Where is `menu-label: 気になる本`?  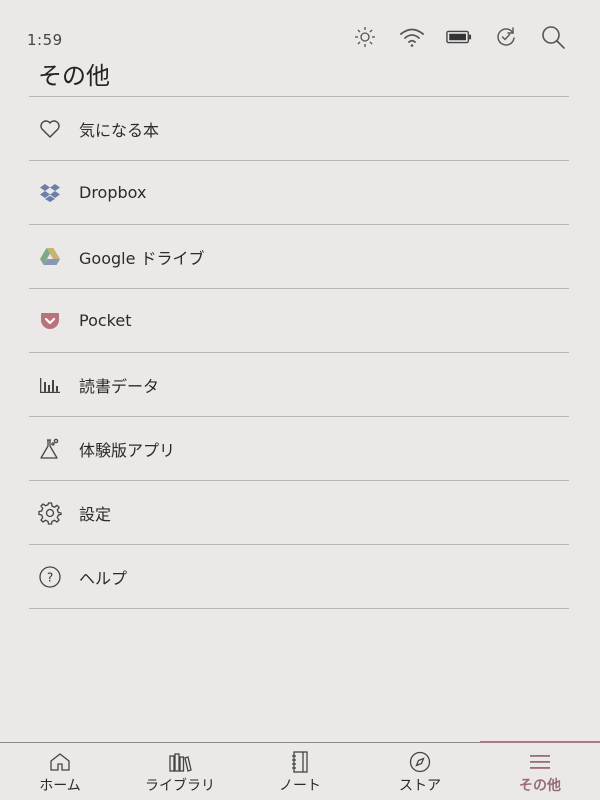
menu-label: 気になる本 is located at coordinates (119, 130).